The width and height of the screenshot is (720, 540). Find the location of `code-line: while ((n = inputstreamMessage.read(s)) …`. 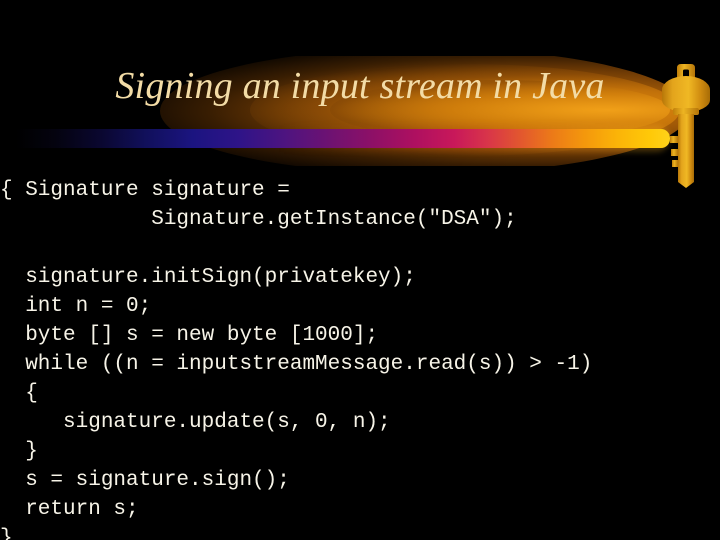

code-line: while ((n = inputstreamMessage.read(s)) … is located at coordinates (296, 364).